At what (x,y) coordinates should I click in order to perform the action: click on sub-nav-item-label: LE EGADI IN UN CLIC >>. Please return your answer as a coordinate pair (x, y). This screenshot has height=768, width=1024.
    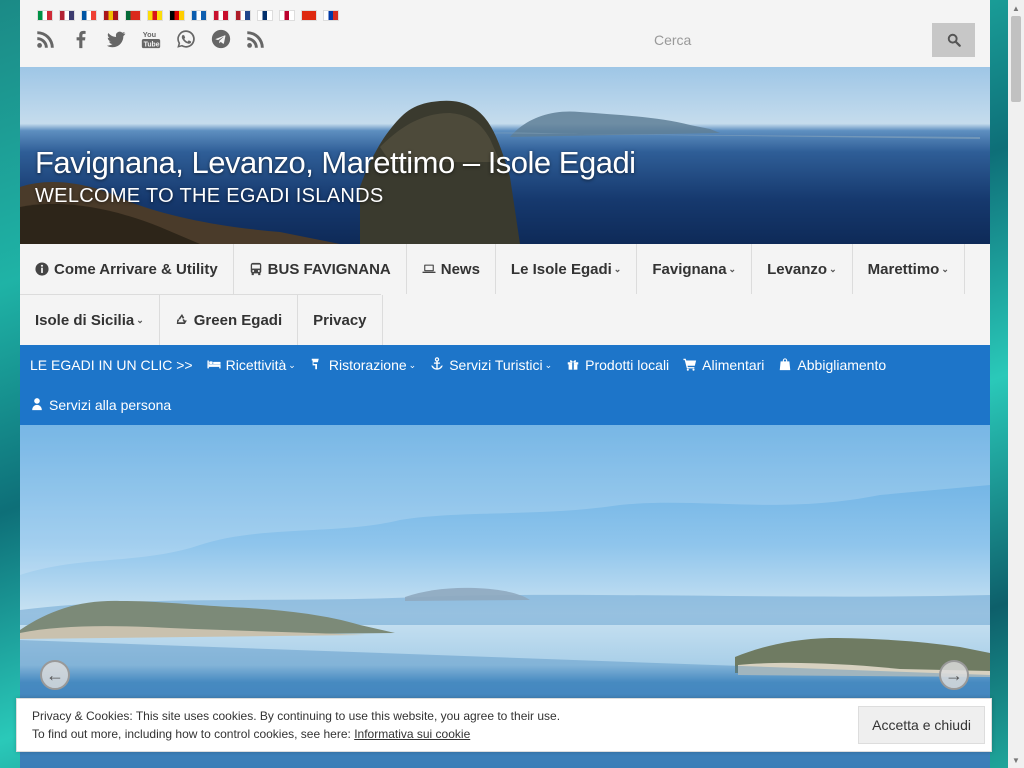
    Looking at the image, I should click on (111, 365).